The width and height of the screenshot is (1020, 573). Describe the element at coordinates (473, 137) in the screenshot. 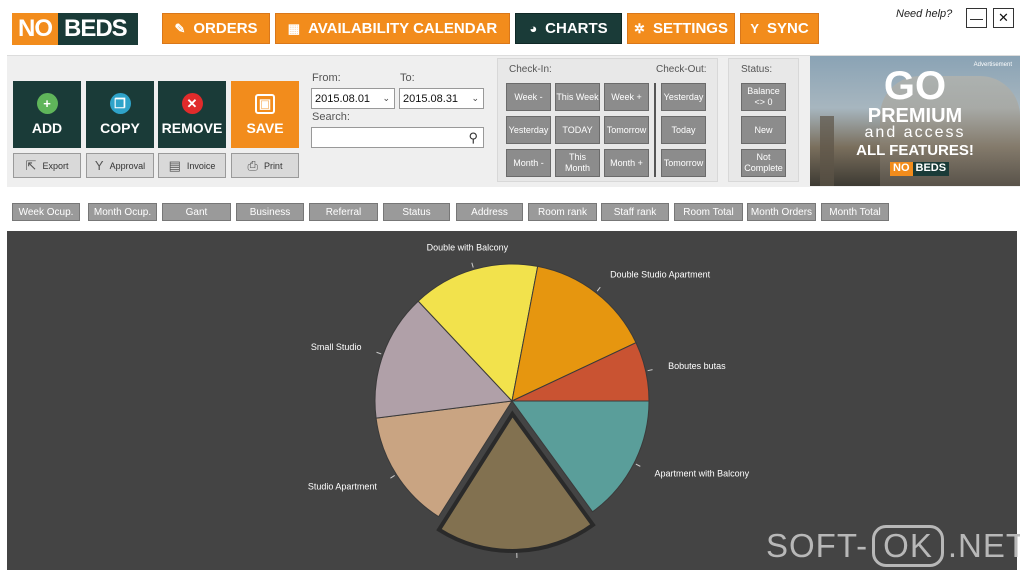

I see `search-icon: ⚲` at that location.